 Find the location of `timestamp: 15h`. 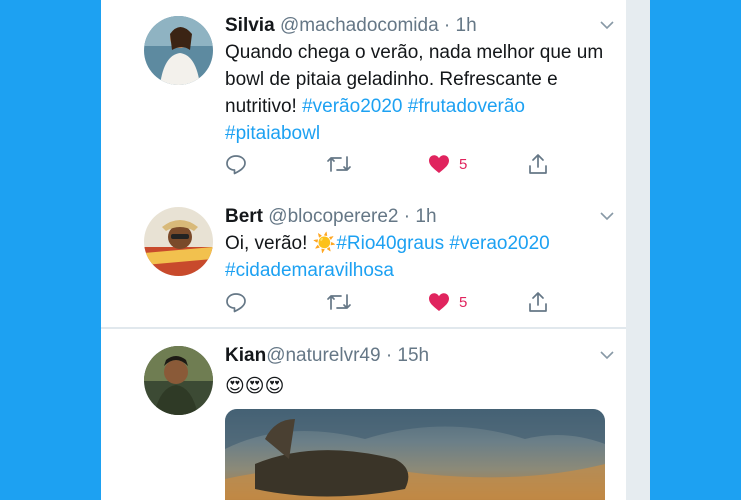

timestamp: 15h is located at coordinates (413, 355).